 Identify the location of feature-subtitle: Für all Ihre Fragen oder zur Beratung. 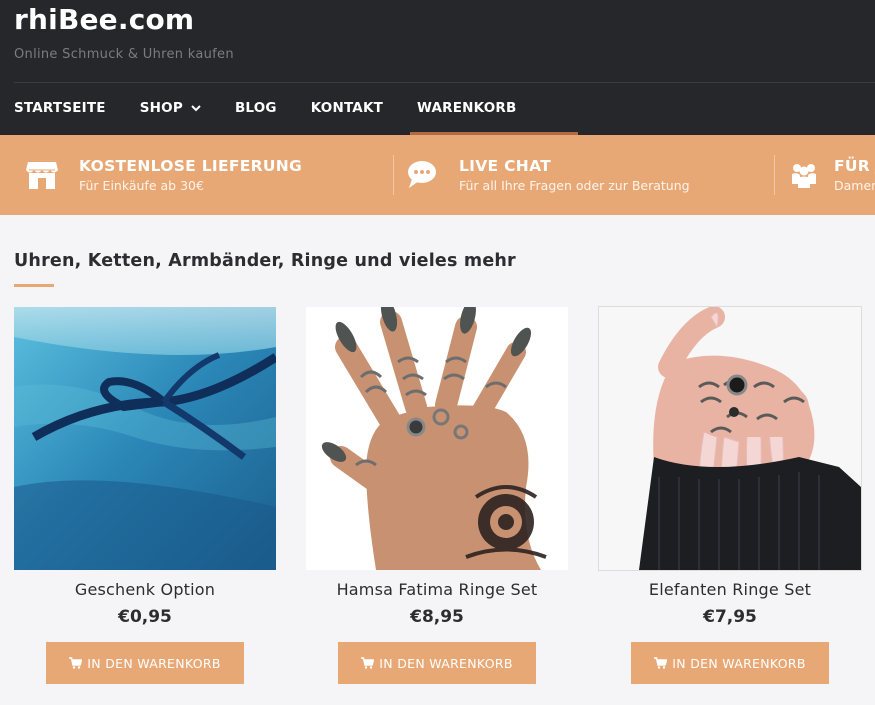
(574, 185).